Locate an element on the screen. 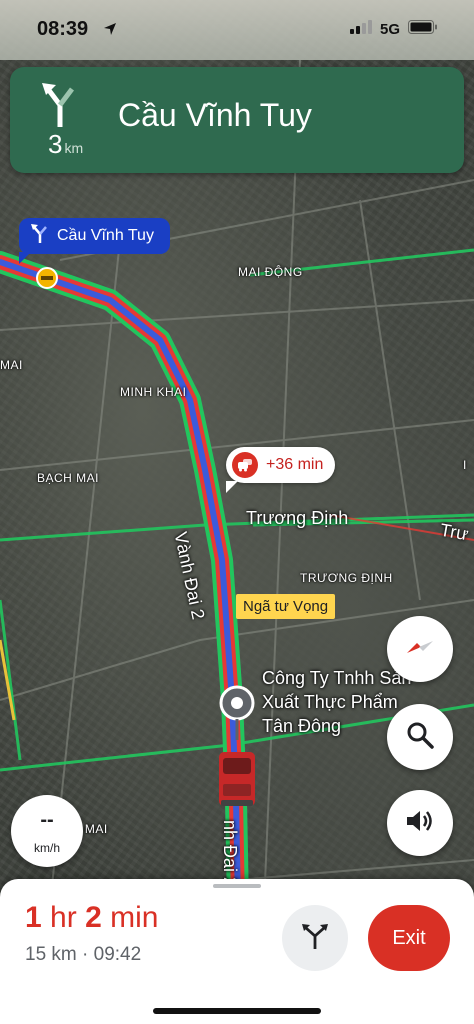 This screenshot has height=1024, width=474. compass-button is located at coordinates (420, 649).